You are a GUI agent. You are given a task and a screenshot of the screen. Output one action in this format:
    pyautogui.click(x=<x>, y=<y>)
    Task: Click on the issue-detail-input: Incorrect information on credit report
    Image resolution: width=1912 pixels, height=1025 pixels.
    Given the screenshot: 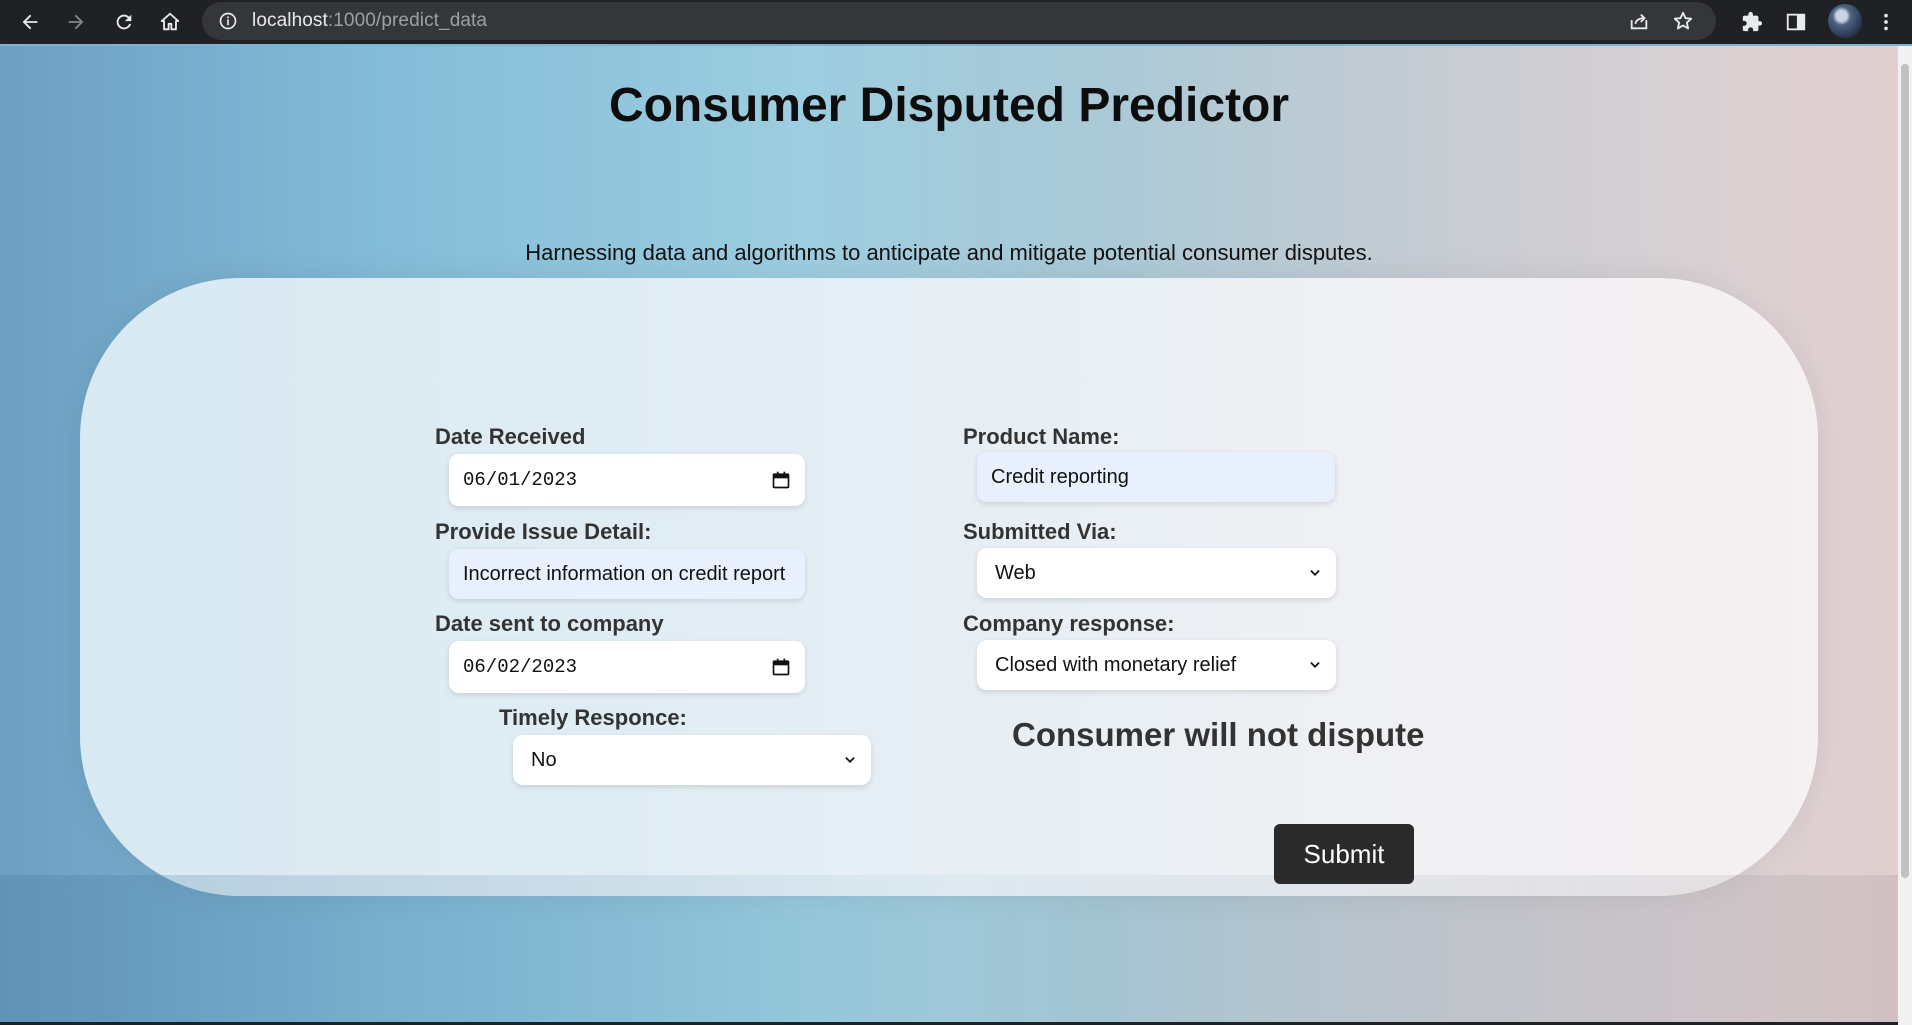 What is the action you would take?
    pyautogui.click(x=627, y=574)
    